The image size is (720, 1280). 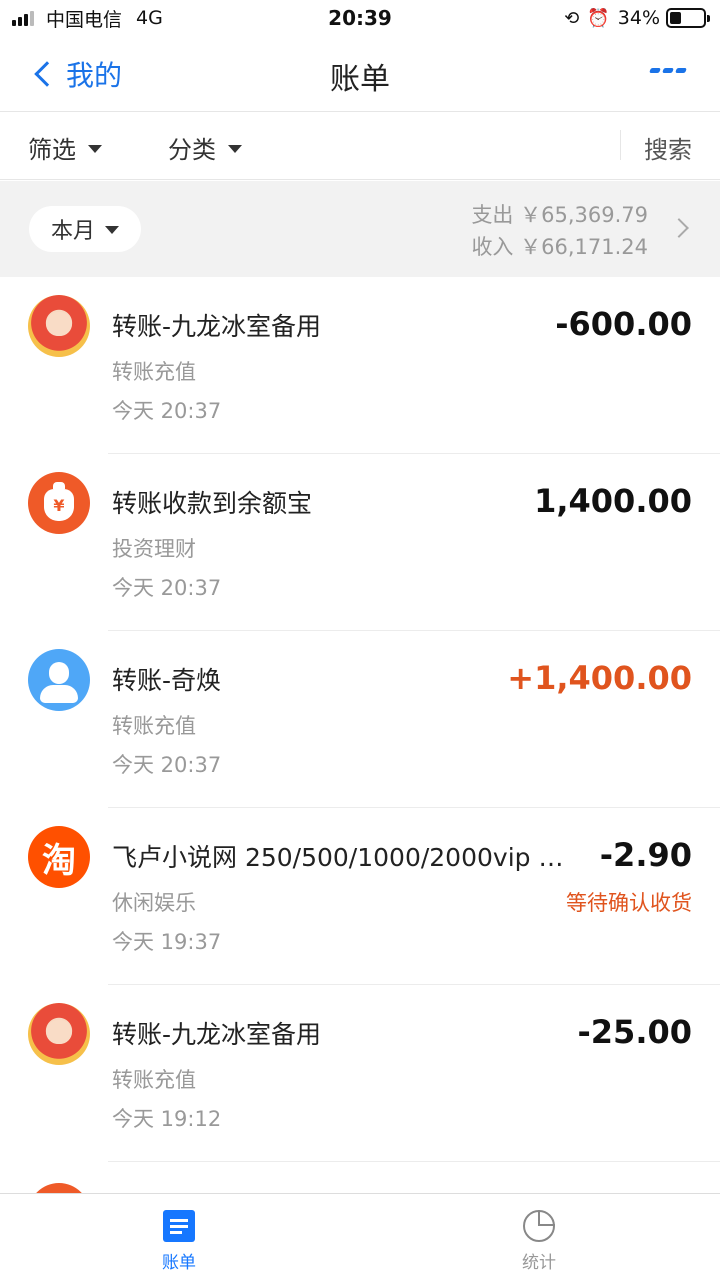 What do you see at coordinates (179, 1226) in the screenshot?
I see `bill-icon` at bounding box center [179, 1226].